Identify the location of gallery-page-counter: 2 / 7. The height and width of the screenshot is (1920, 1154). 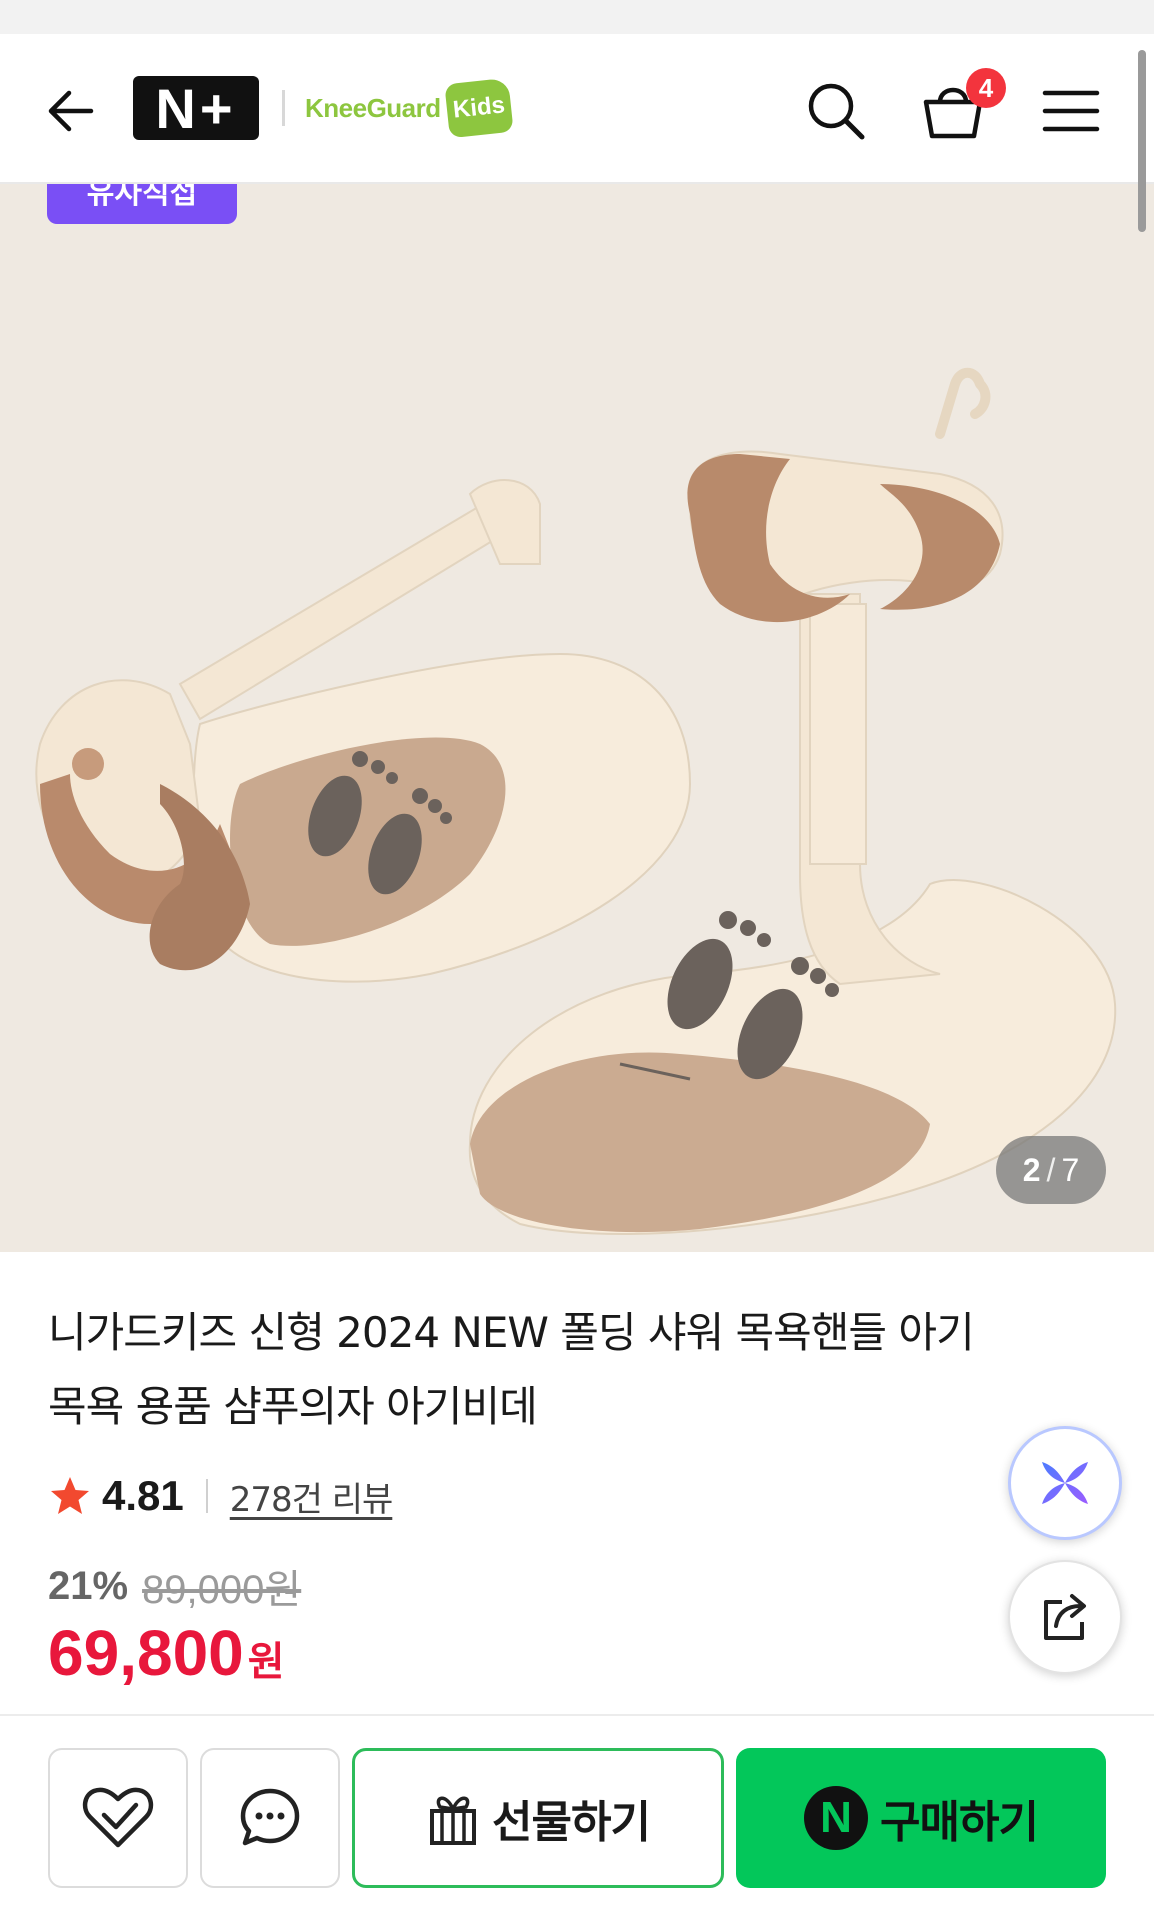
(1051, 1170).